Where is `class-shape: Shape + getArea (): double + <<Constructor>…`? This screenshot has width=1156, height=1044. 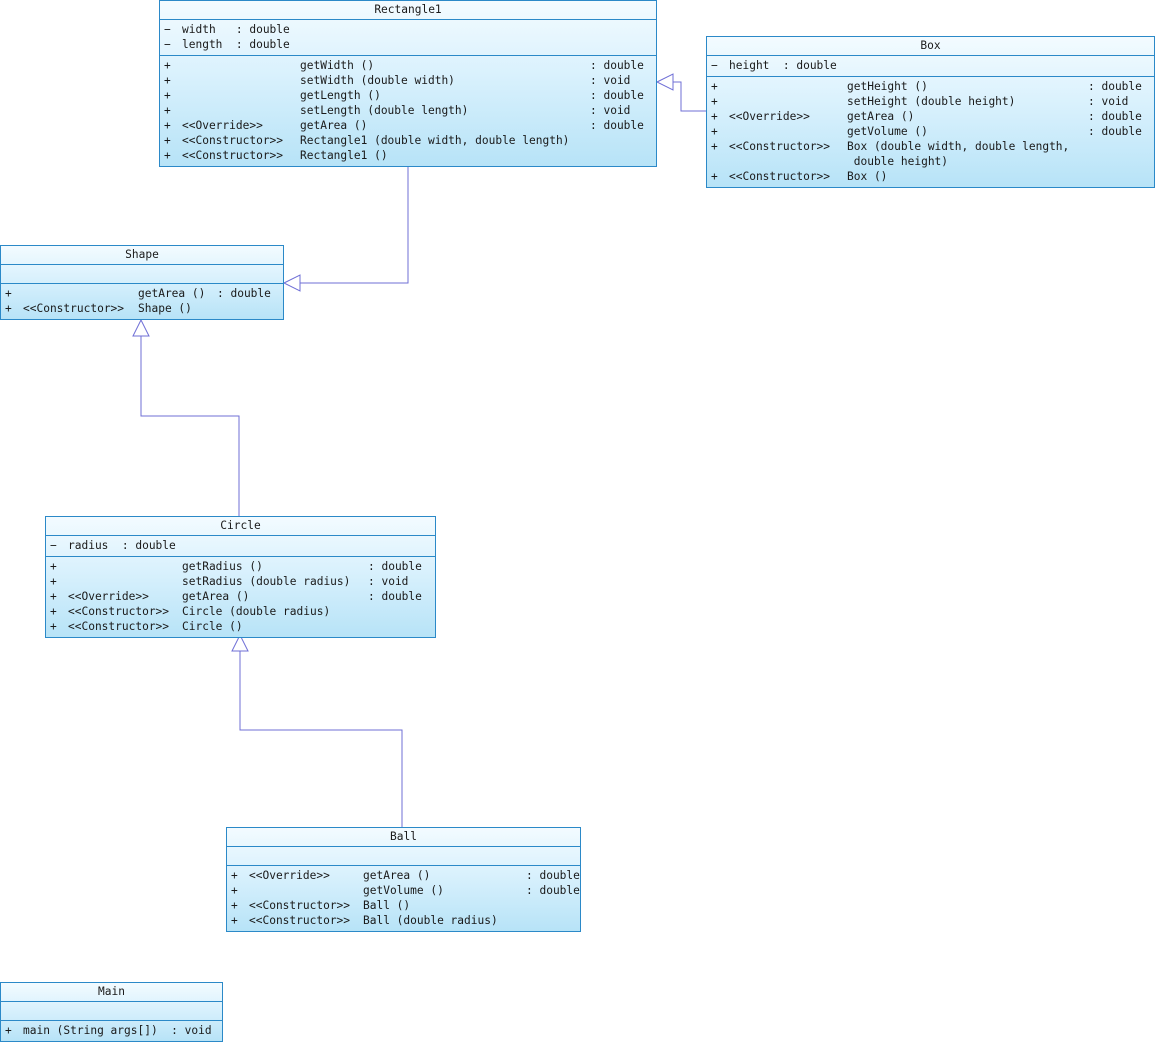 class-shape: Shape + getArea (): double + <<Constructor>… is located at coordinates (142, 282).